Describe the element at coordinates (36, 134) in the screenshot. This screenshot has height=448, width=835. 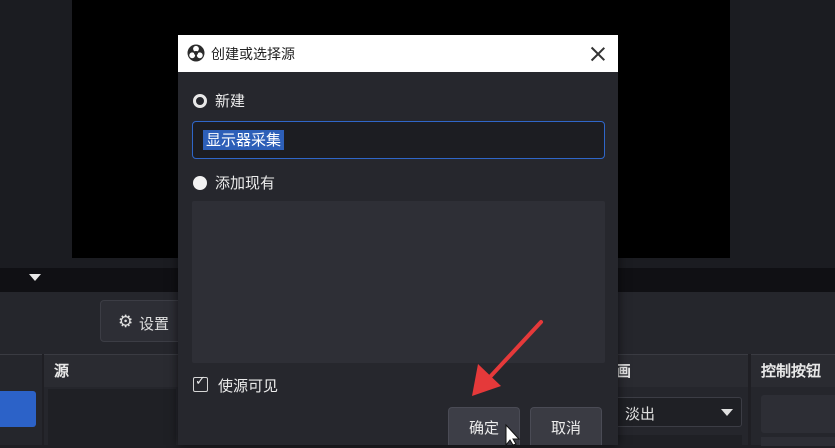
I see `left-dock-area` at that location.